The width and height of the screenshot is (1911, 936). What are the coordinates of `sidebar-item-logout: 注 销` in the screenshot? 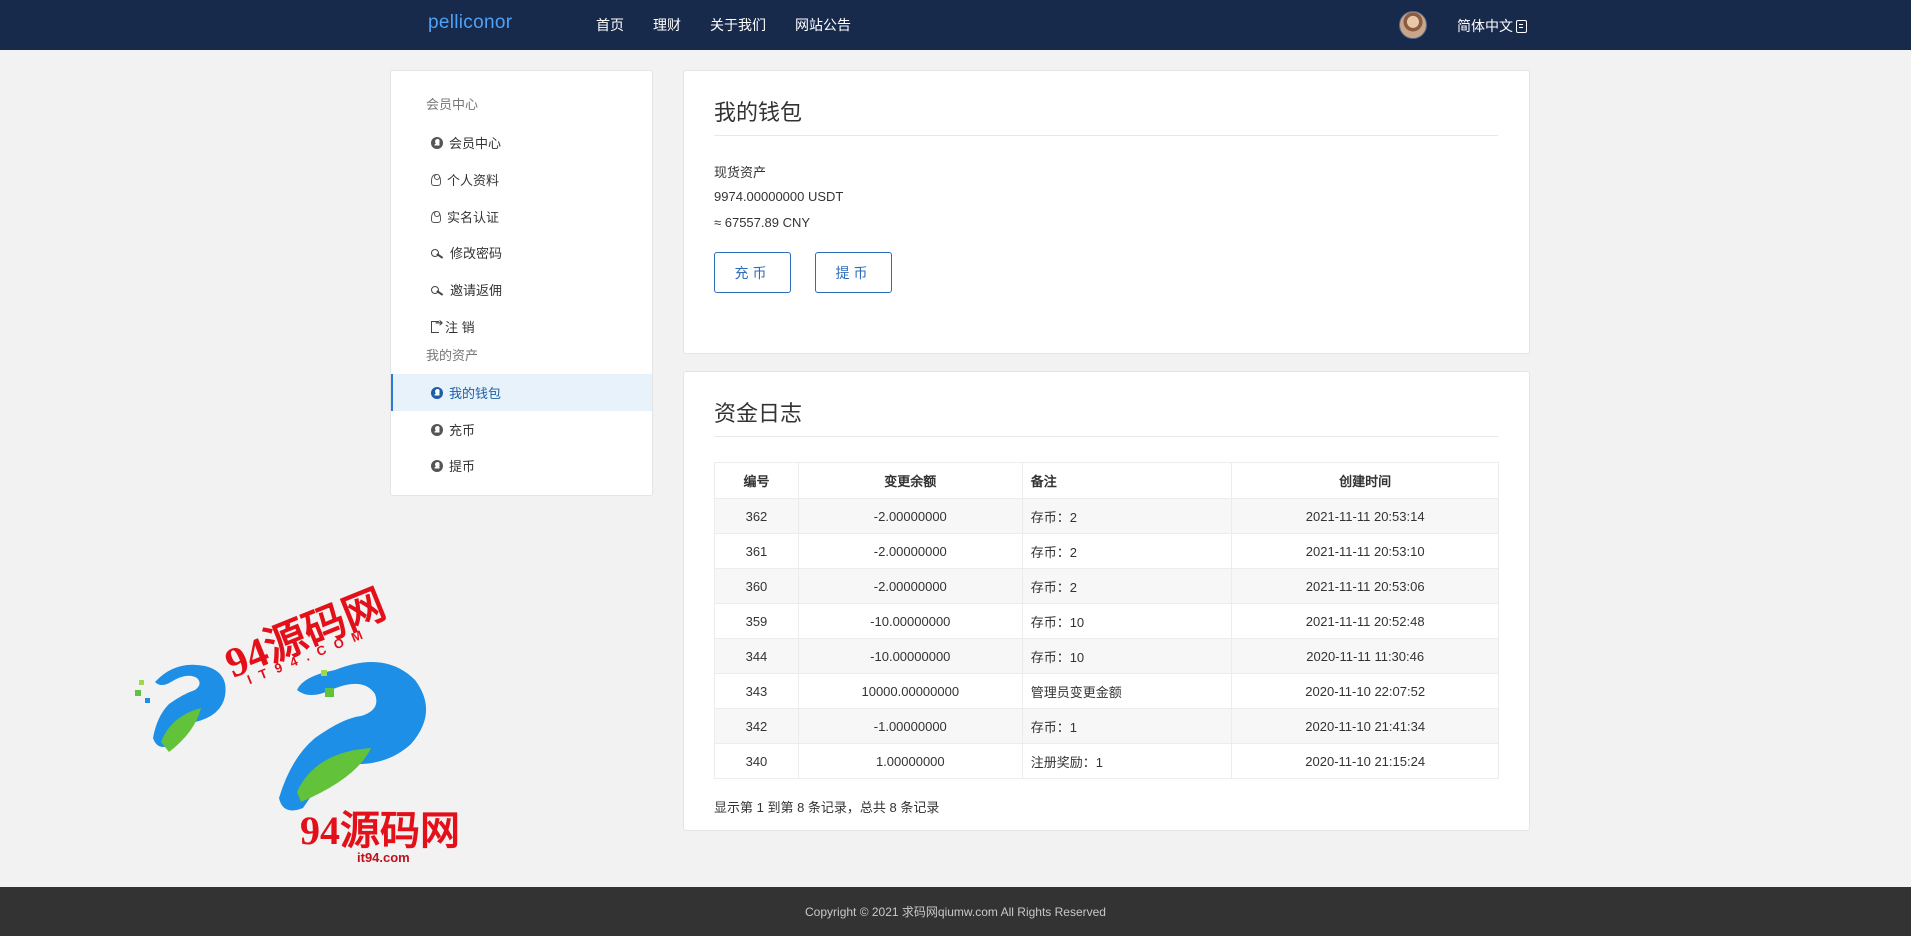 It's located at (521, 326).